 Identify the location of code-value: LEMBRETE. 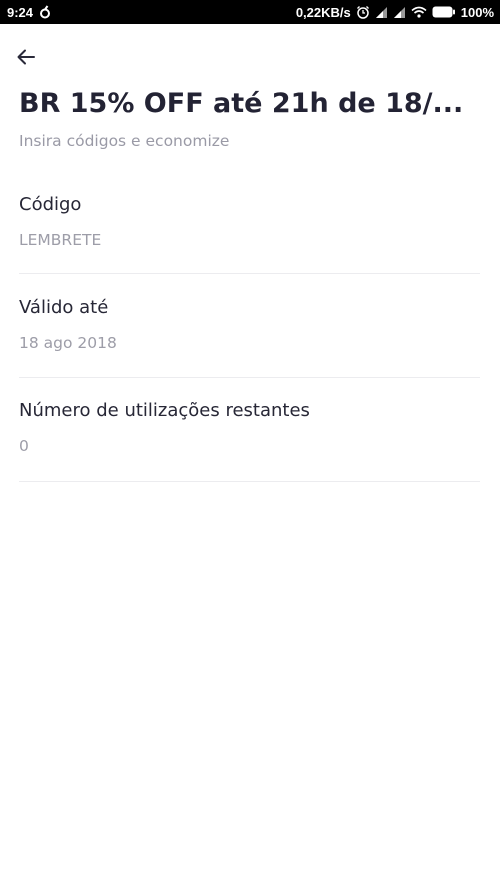
(60, 240).